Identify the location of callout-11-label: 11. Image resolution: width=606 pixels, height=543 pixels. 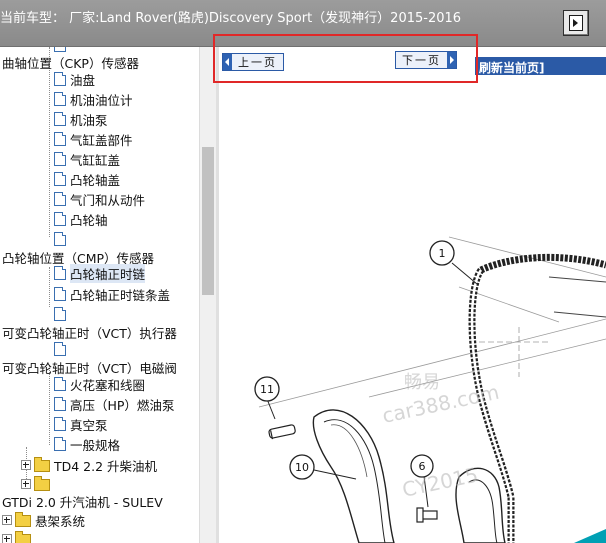
(267, 389).